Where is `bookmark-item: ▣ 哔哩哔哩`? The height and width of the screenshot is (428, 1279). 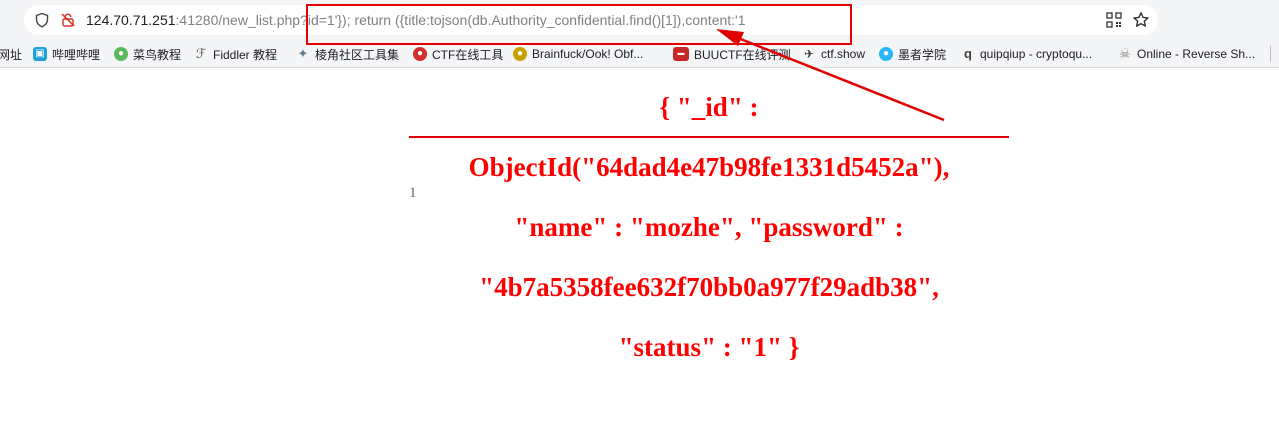 bookmark-item: ▣ 哔哩哔哩 is located at coordinates (66, 54).